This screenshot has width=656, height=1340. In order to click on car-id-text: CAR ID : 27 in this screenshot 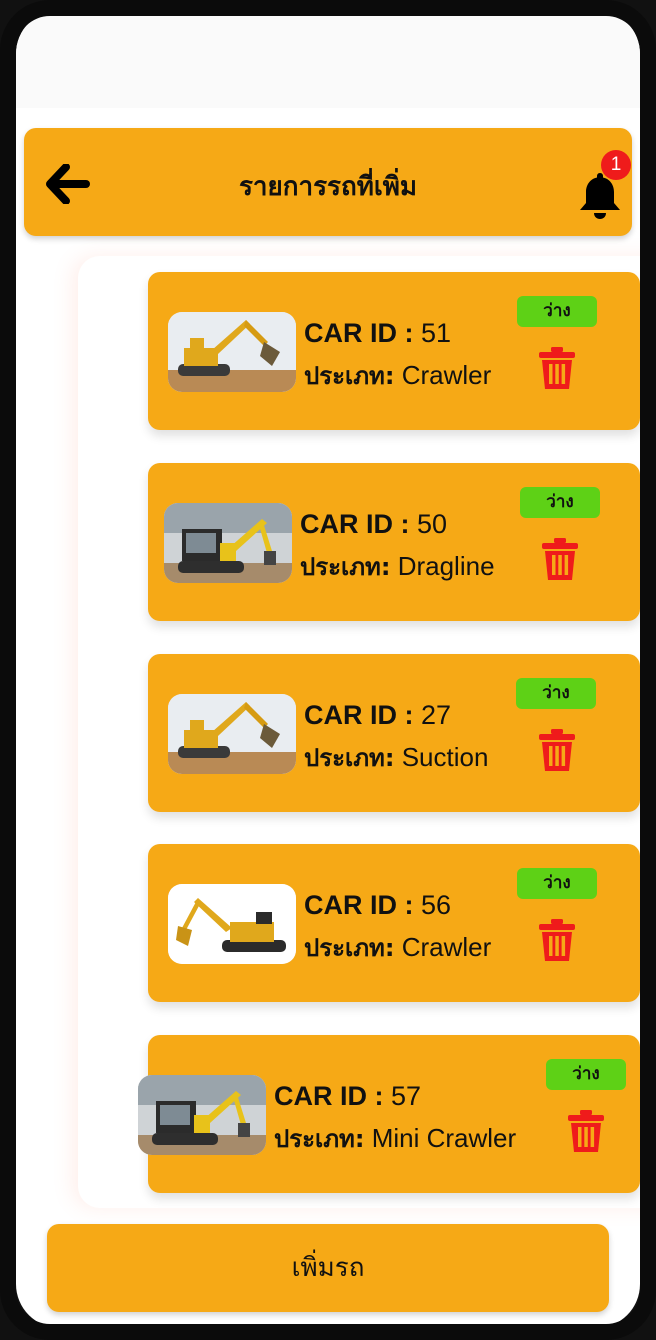, I will do `click(378, 715)`.